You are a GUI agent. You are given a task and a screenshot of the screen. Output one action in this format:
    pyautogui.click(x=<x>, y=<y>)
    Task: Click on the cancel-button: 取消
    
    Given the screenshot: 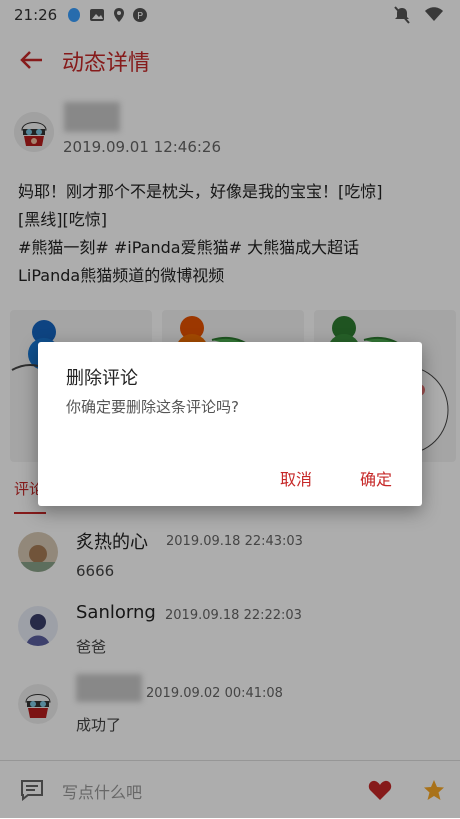 What is the action you would take?
    pyautogui.click(x=296, y=478)
    